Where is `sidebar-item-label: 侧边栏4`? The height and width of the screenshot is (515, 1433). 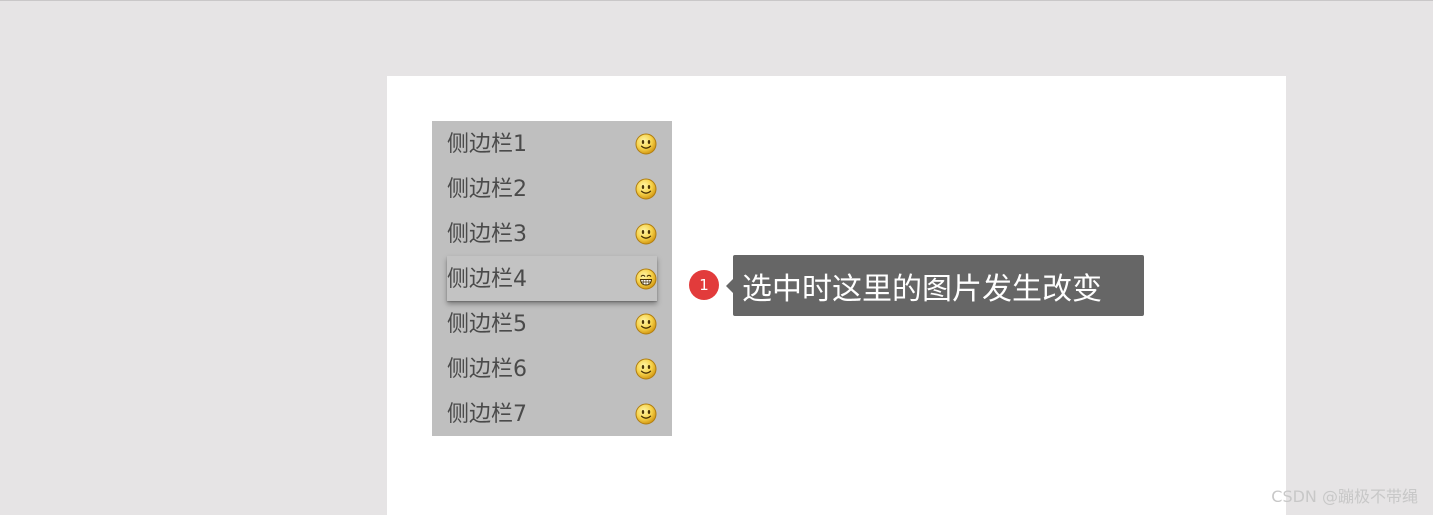
sidebar-item-label: 侧边栏4 is located at coordinates (487, 279).